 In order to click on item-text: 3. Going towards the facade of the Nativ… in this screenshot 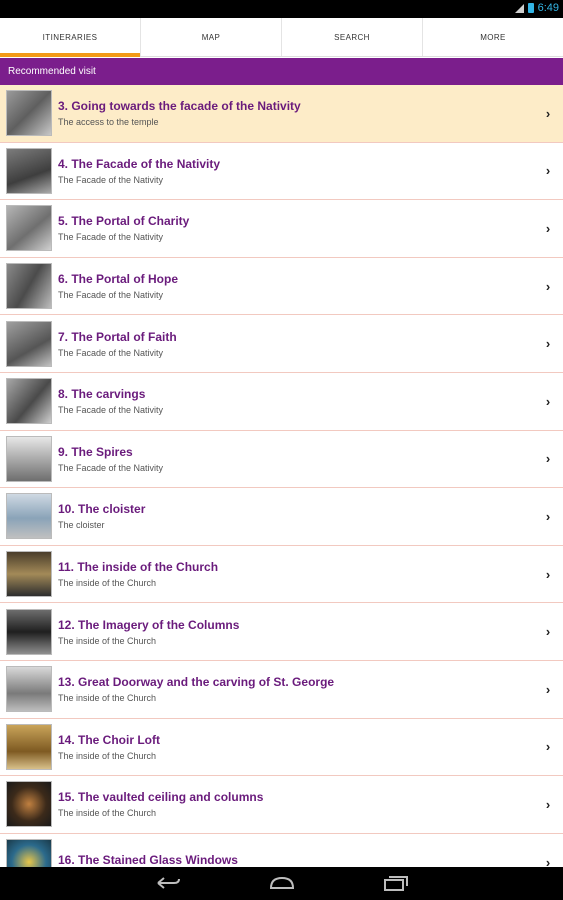, I will do `click(299, 113)`.